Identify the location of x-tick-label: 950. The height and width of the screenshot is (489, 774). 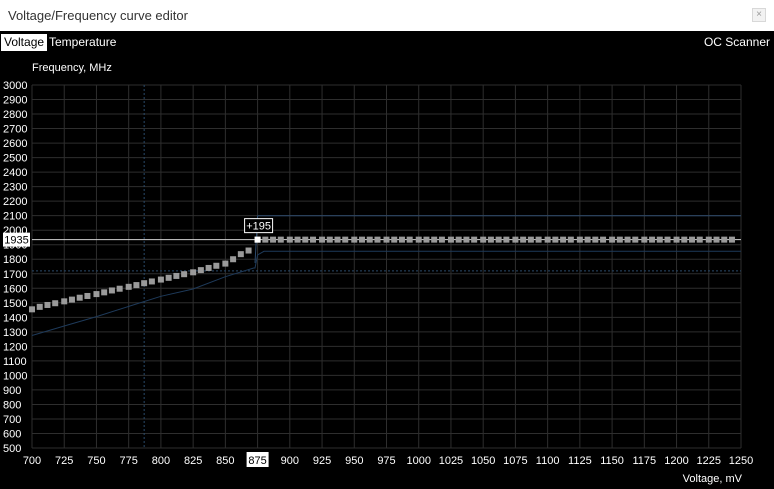
(354, 461).